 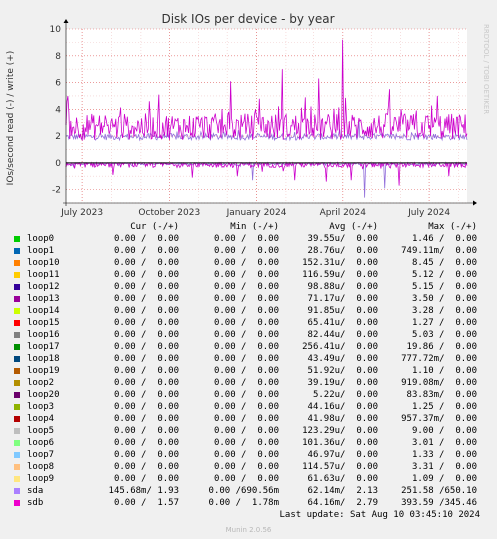 What do you see at coordinates (146, 503) in the screenshot?
I see `legend-cur-value: 0.00 / 1.57` at bounding box center [146, 503].